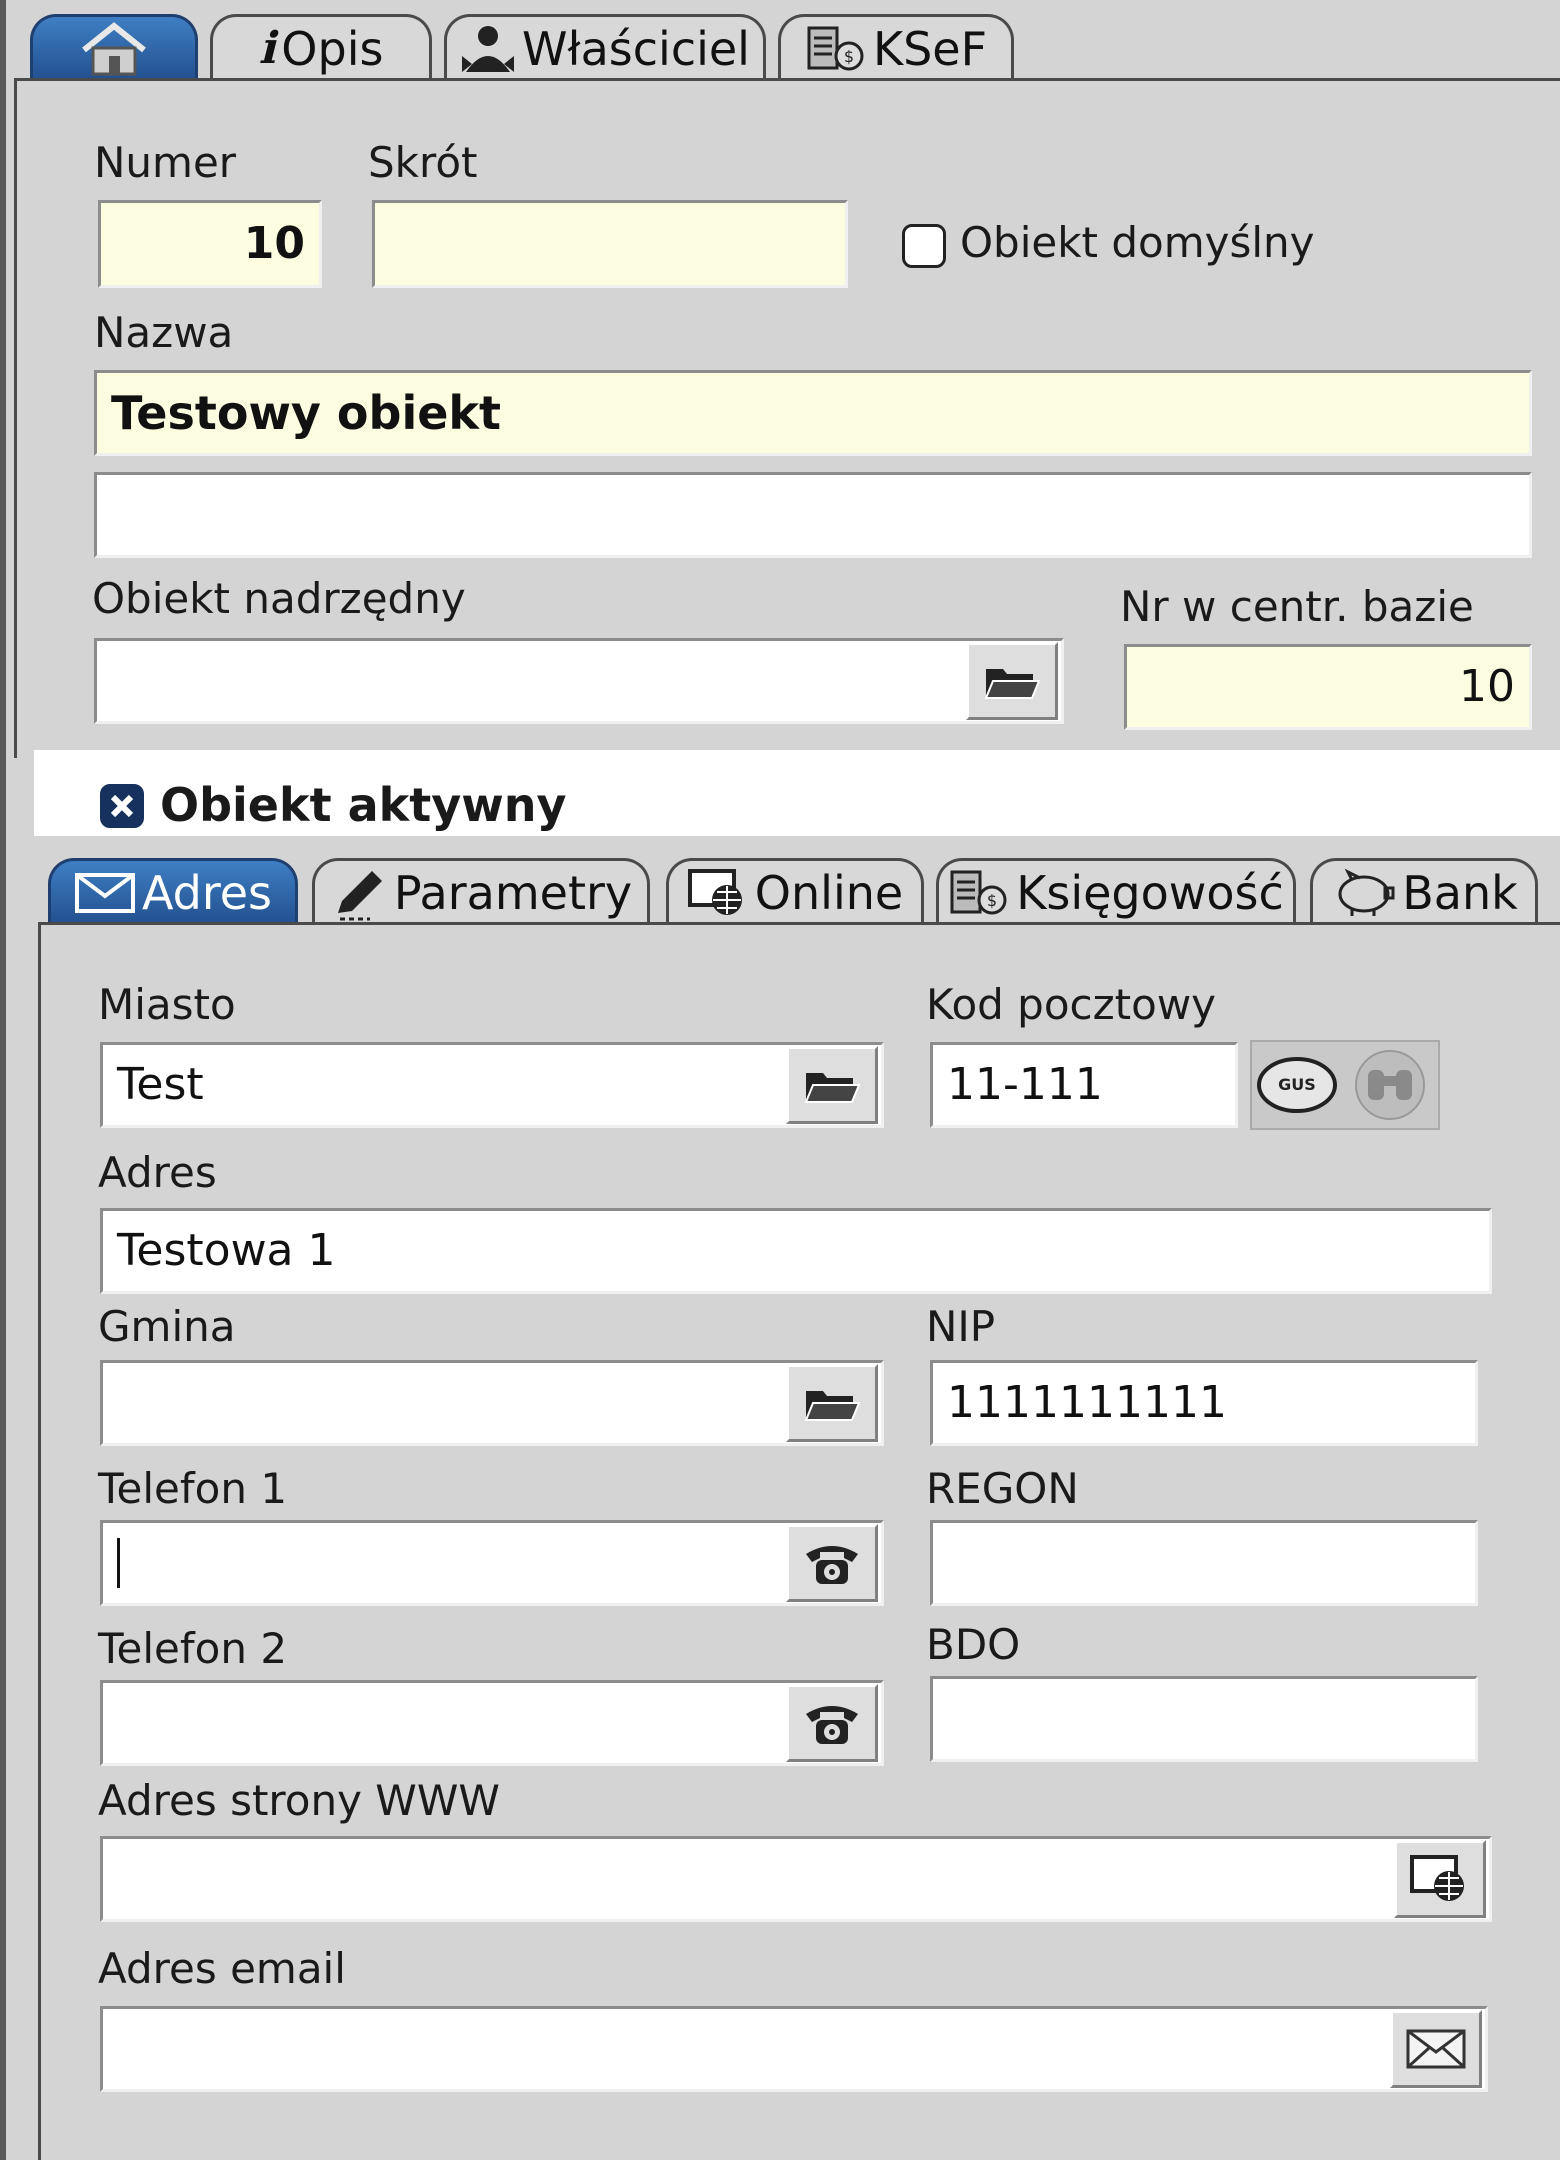  Describe the element at coordinates (193, 1648) in the screenshot. I see `telefon2-label: Telefon 2` at that location.